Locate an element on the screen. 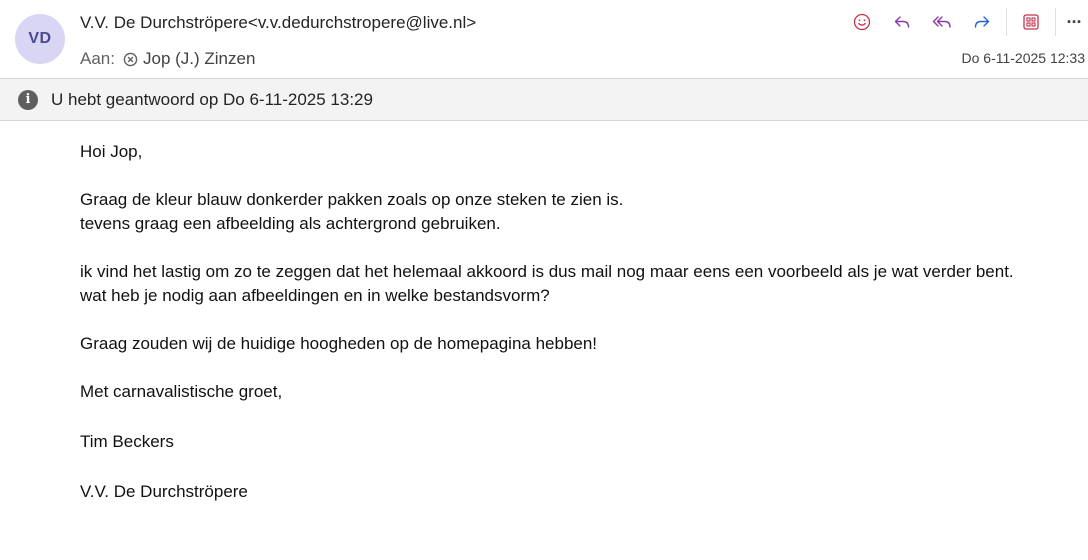 The image size is (1088, 560). message-date: Do 6-11-2025 12:33 is located at coordinates (1023, 58).